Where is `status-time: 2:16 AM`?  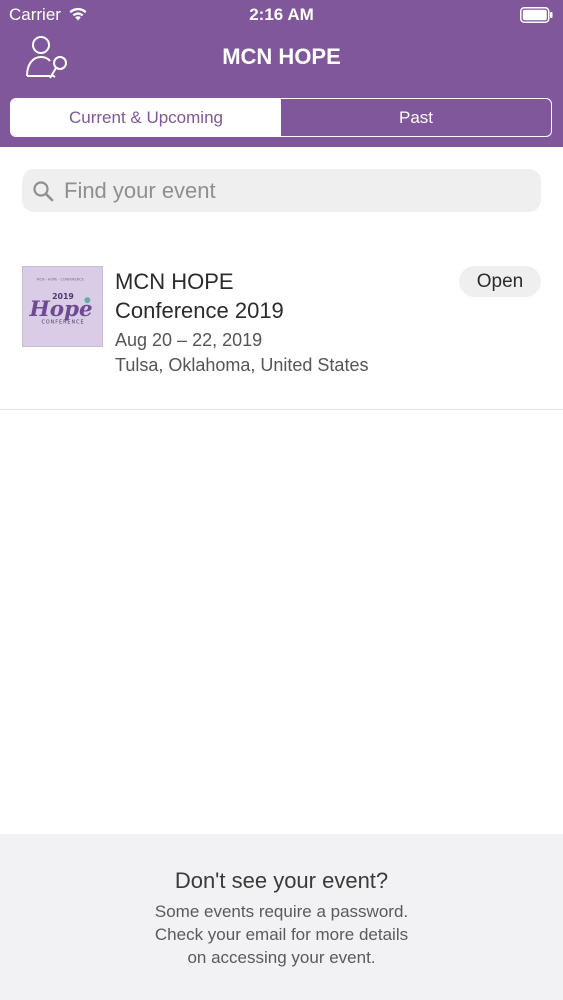 status-time: 2:16 AM is located at coordinates (281, 14).